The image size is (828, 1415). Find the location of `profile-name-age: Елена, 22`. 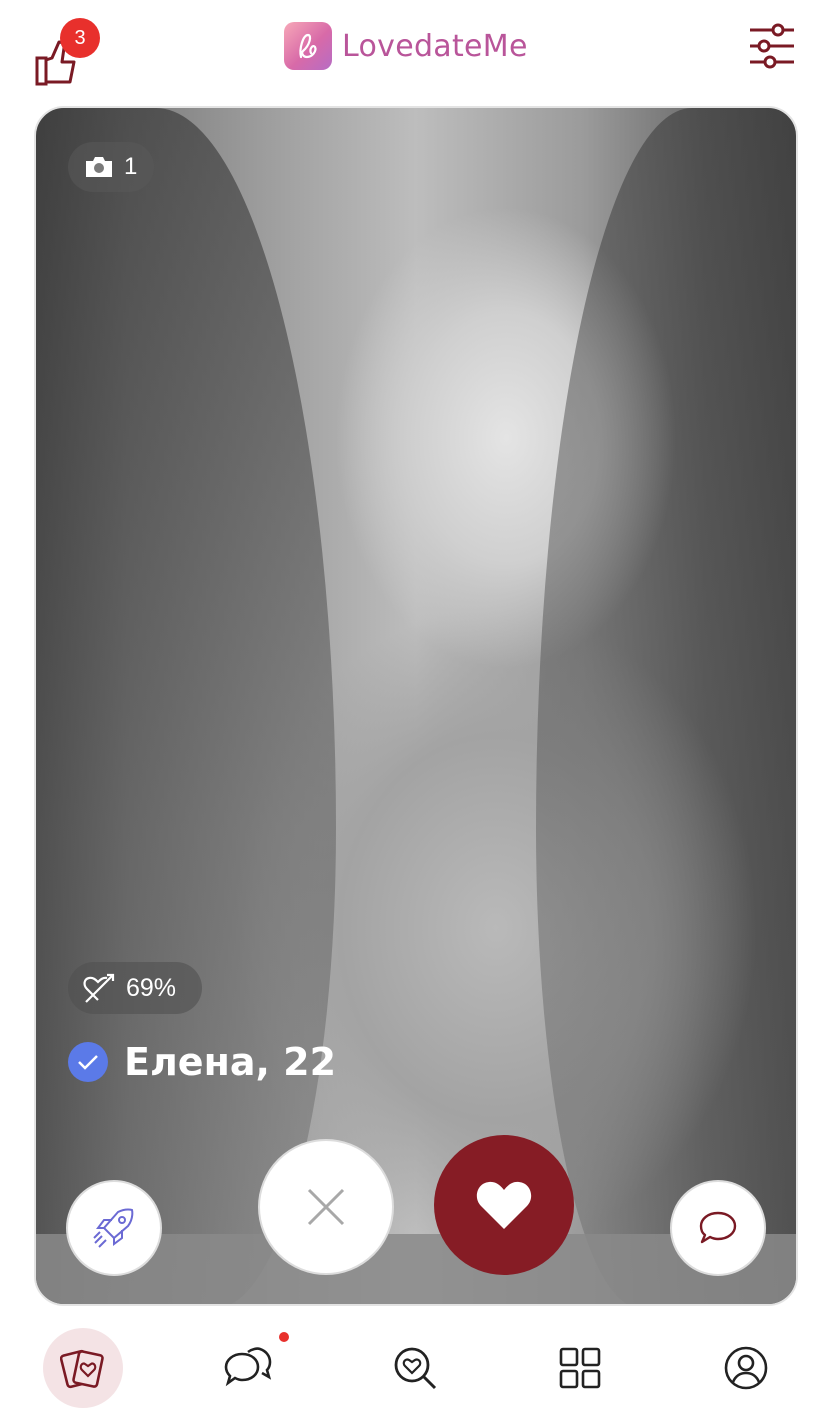

profile-name-age: Елена, 22 is located at coordinates (230, 1062).